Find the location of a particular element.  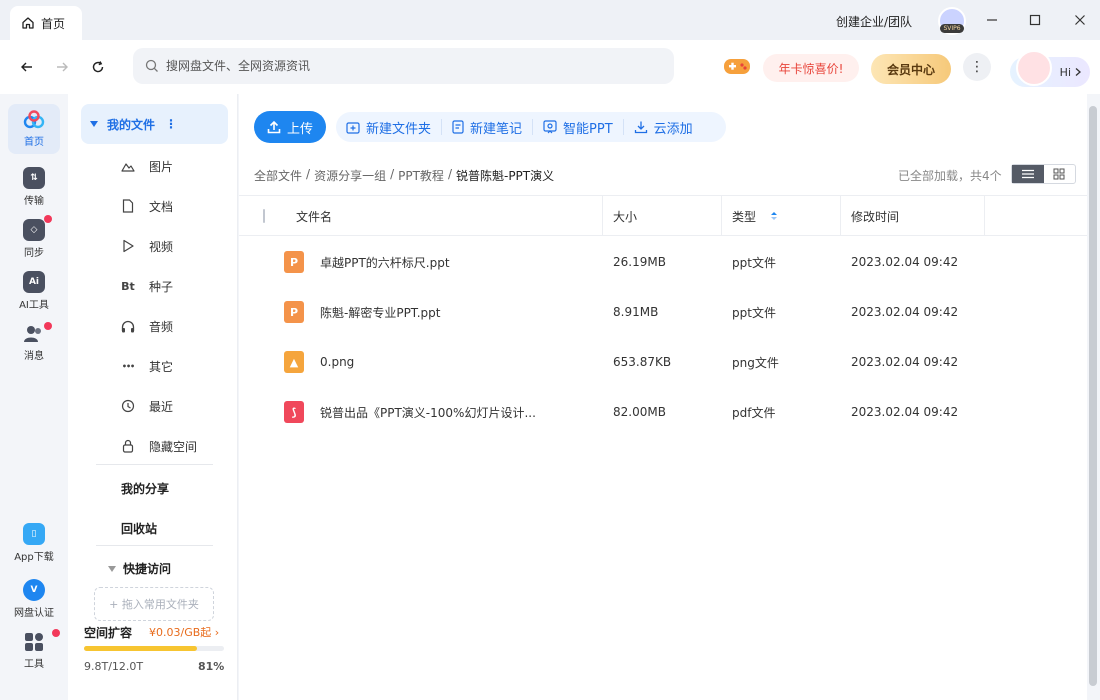

table-row: ▲ 0.png 653.87KB png文件 2023.02.04 09:42 is located at coordinates (663, 362).